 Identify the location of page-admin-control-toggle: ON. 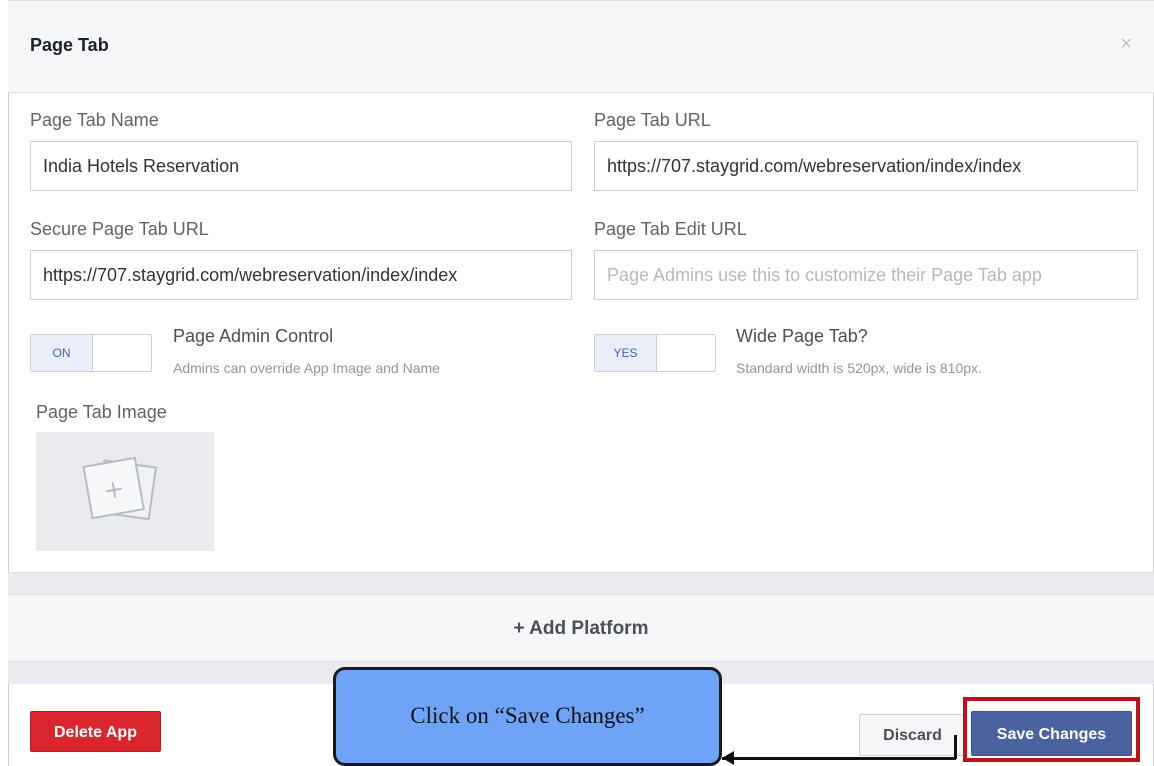
(91, 353).